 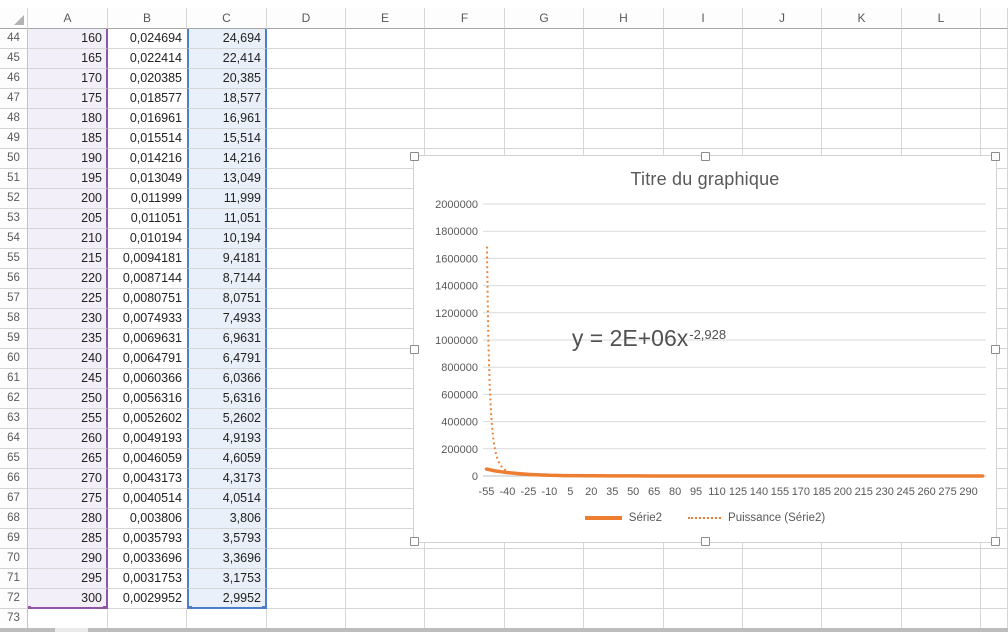 What do you see at coordinates (68, 579) in the screenshot?
I see `cell: 295` at bounding box center [68, 579].